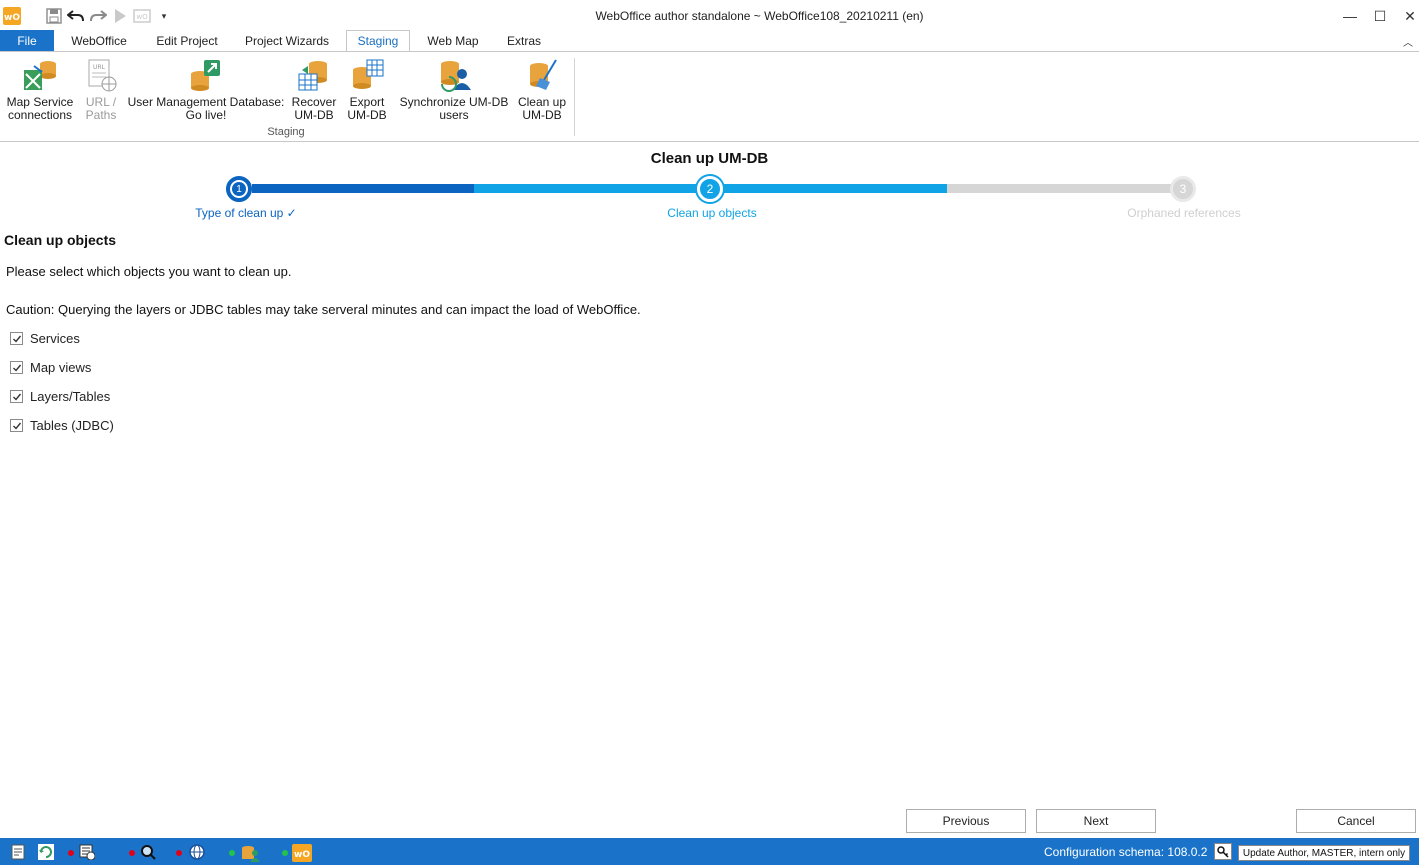 This screenshot has width=1419, height=865. Describe the element at coordinates (18, 852) in the screenshot. I see `document-icon` at that location.